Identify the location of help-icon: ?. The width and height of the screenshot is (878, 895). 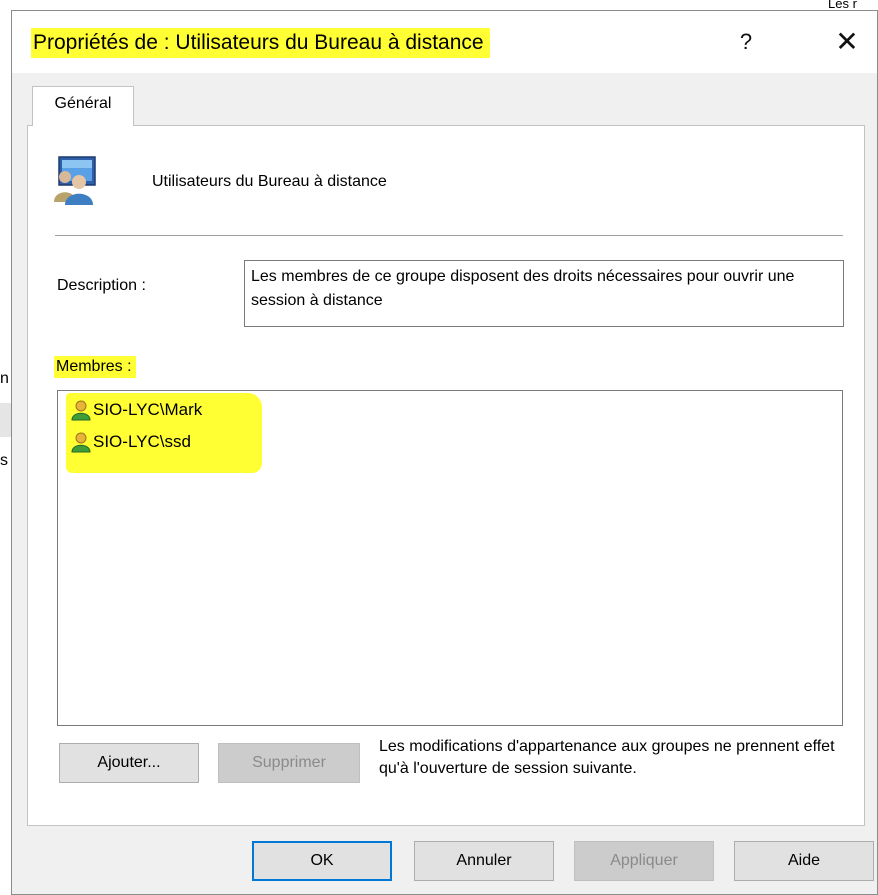
(746, 42).